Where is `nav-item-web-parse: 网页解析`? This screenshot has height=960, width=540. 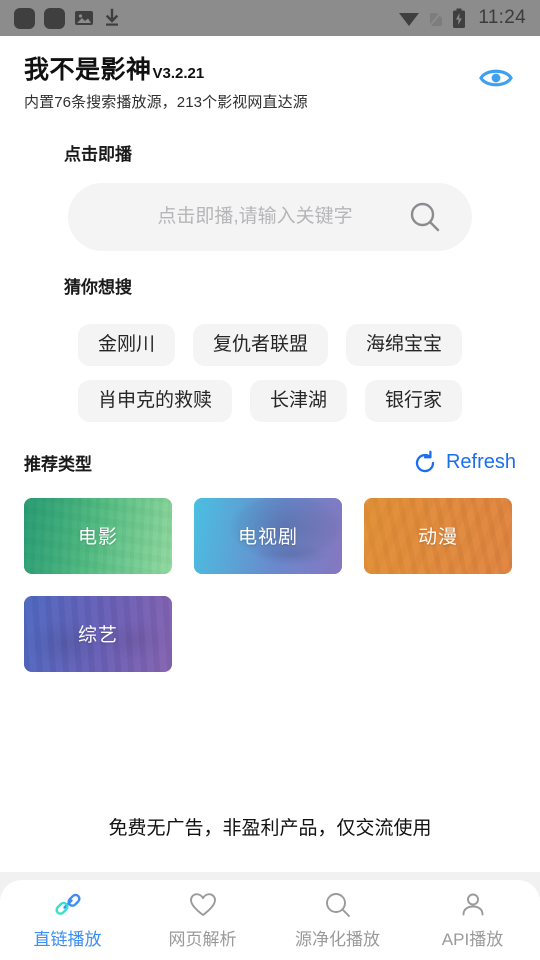 nav-item-web-parse: 网页解析 is located at coordinates (202, 920).